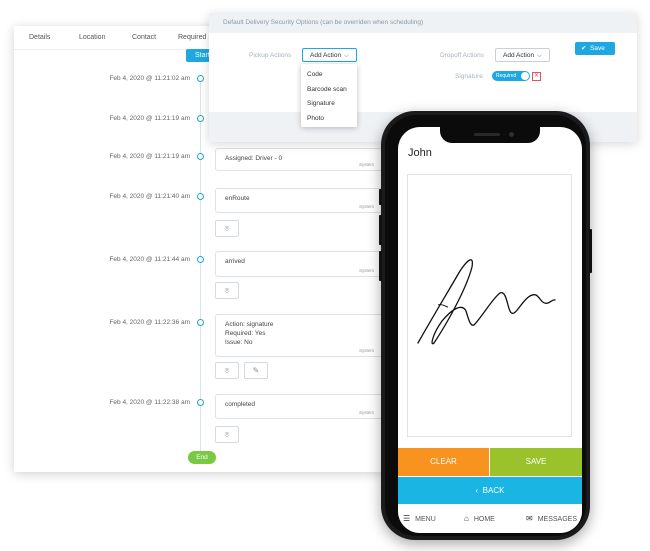  What do you see at coordinates (329, 104) in the screenshot?
I see `menu-item-signature: Signature` at bounding box center [329, 104].